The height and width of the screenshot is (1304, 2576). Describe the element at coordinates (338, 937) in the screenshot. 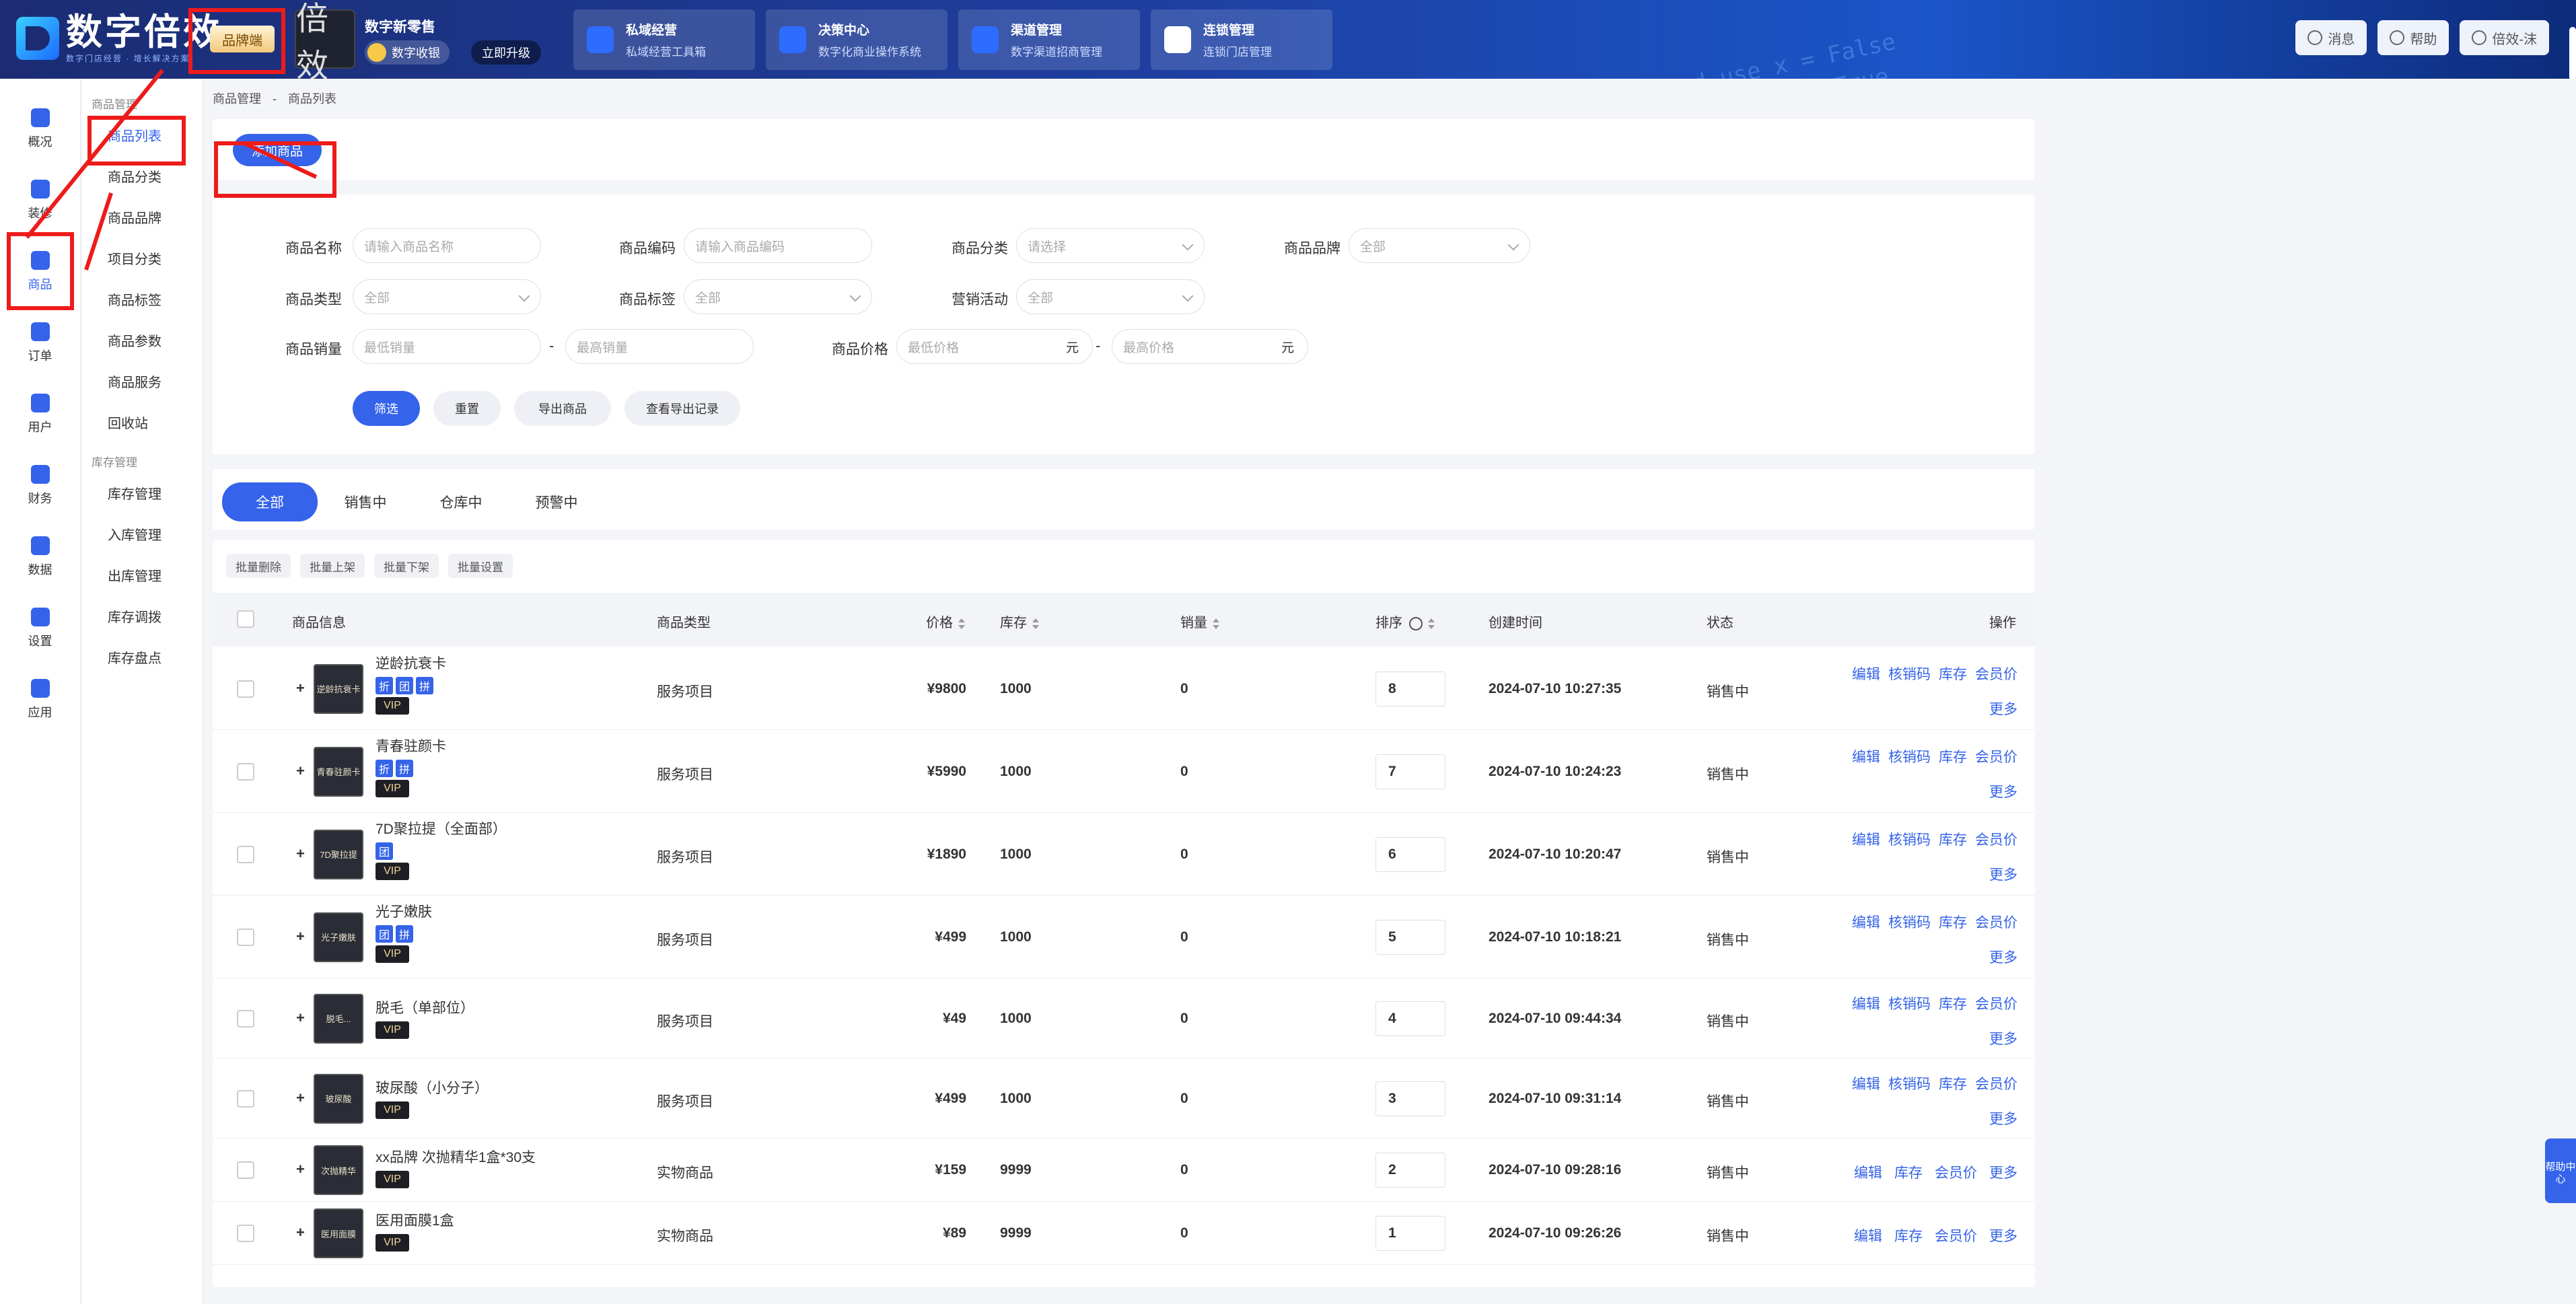

I see `goods-thumbnail: 光子嫩肤` at that location.